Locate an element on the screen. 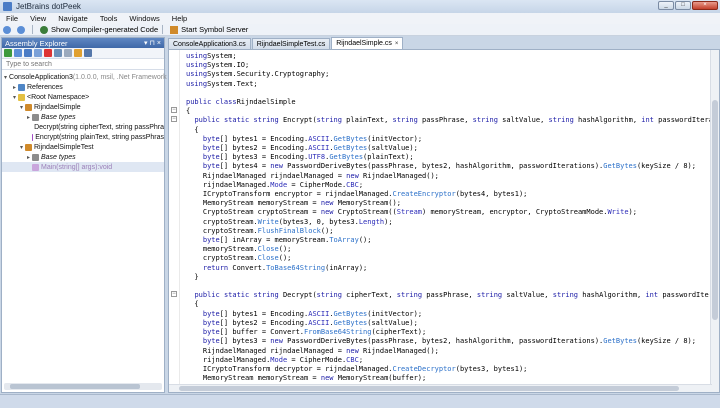 The image size is (720, 408). editor-horizontal-scrollbar is located at coordinates (440, 388).